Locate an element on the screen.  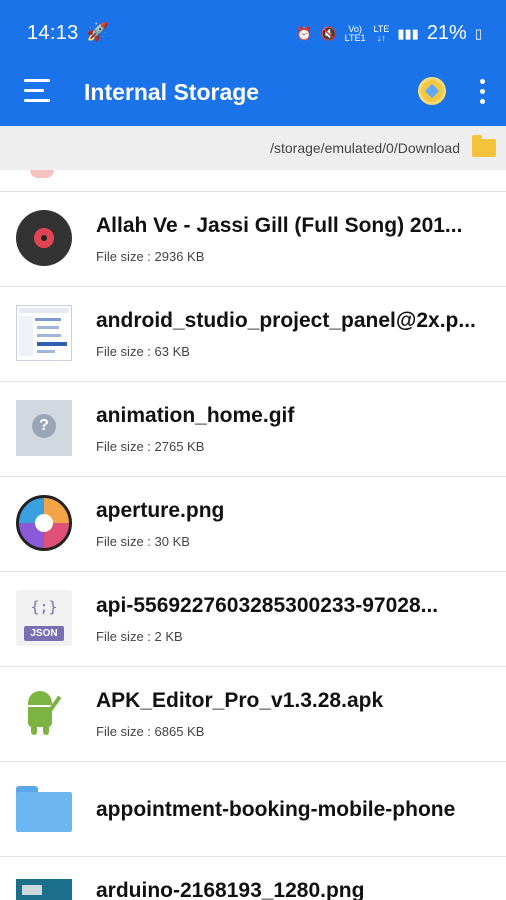
list-item-partial is located at coordinates (253, 181).